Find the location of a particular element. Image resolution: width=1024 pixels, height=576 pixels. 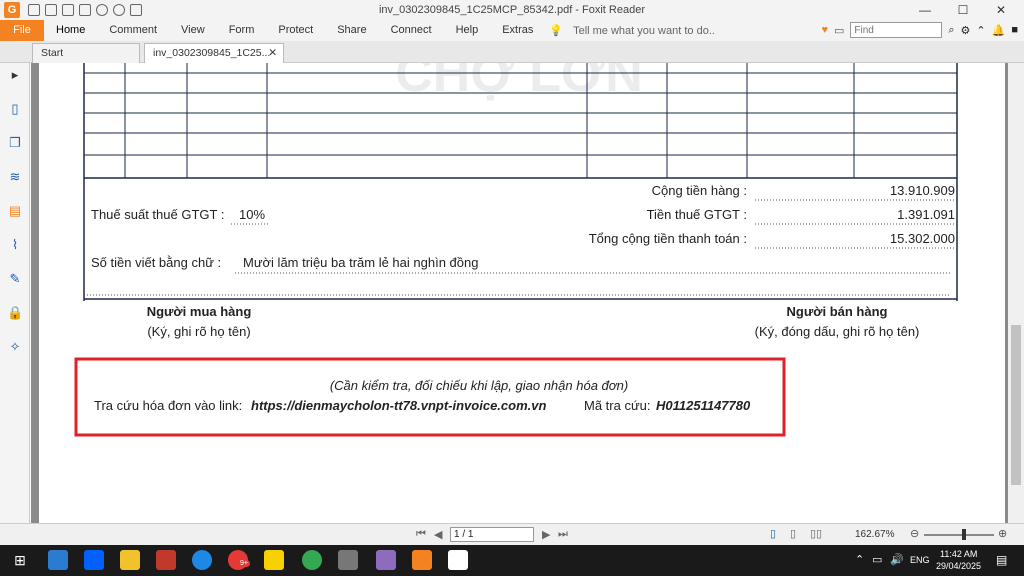

lightbulb-icon: 💡 is located at coordinates (556, 31).